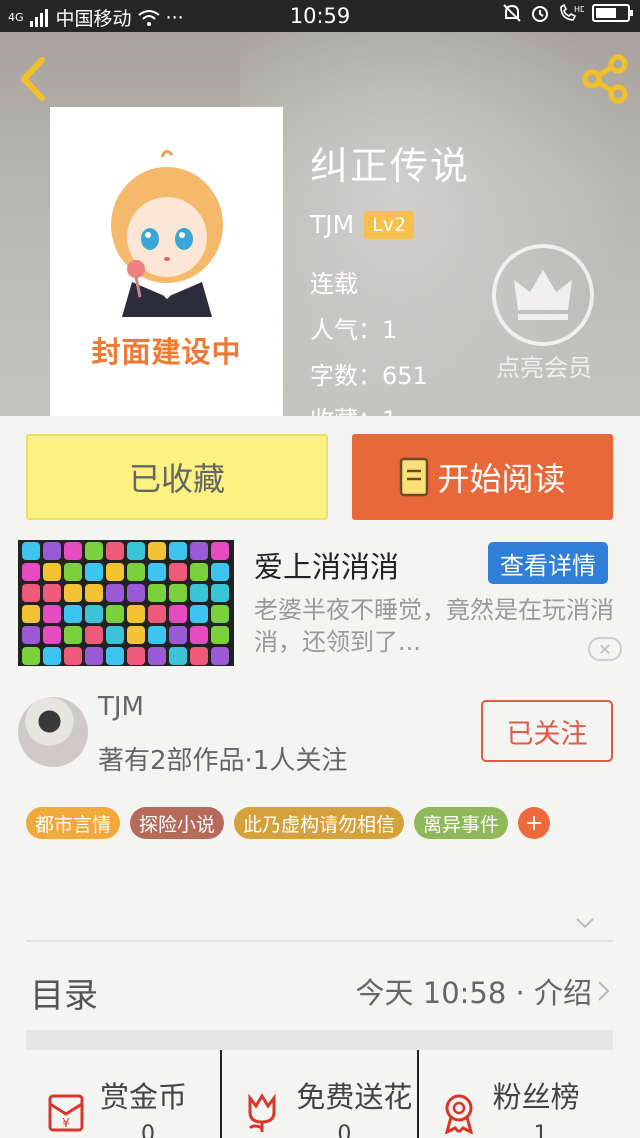  I want to click on bottom-action-bar: ¥ 赏金币 0 免费送花 0 粉丝榜 1, so click(319, 1094).